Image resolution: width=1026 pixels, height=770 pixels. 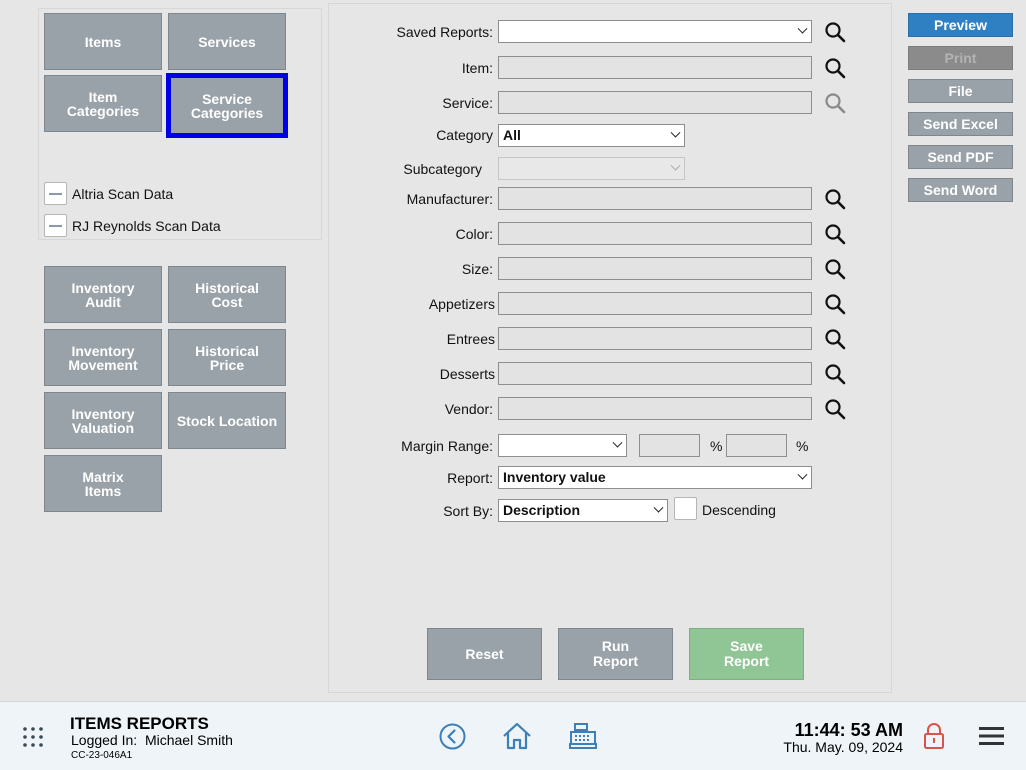 What do you see at coordinates (843, 747) in the screenshot?
I see `clock-date: Thu. May. 09, 2024` at bounding box center [843, 747].